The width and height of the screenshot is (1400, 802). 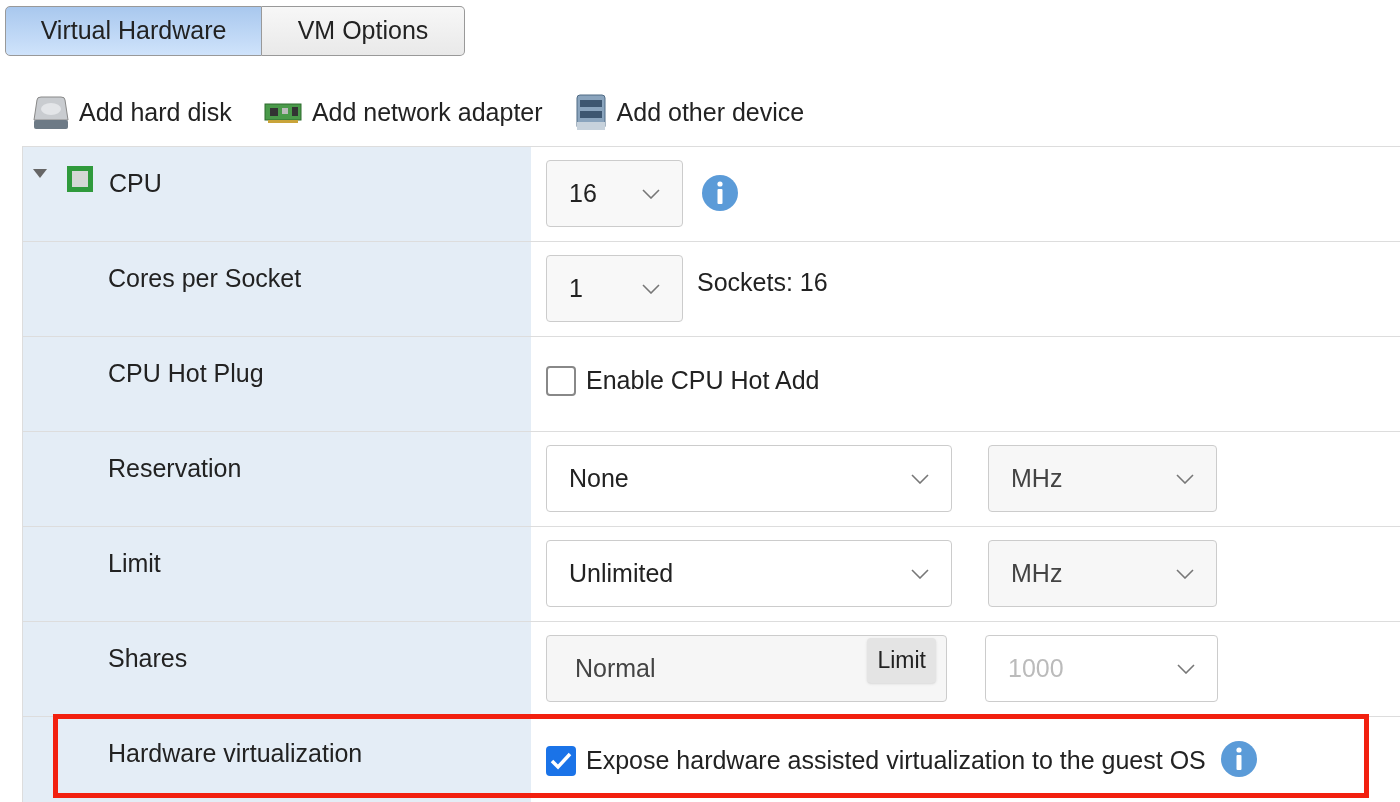 What do you see at coordinates (282, 113) in the screenshot?
I see `network-card-icon` at bounding box center [282, 113].